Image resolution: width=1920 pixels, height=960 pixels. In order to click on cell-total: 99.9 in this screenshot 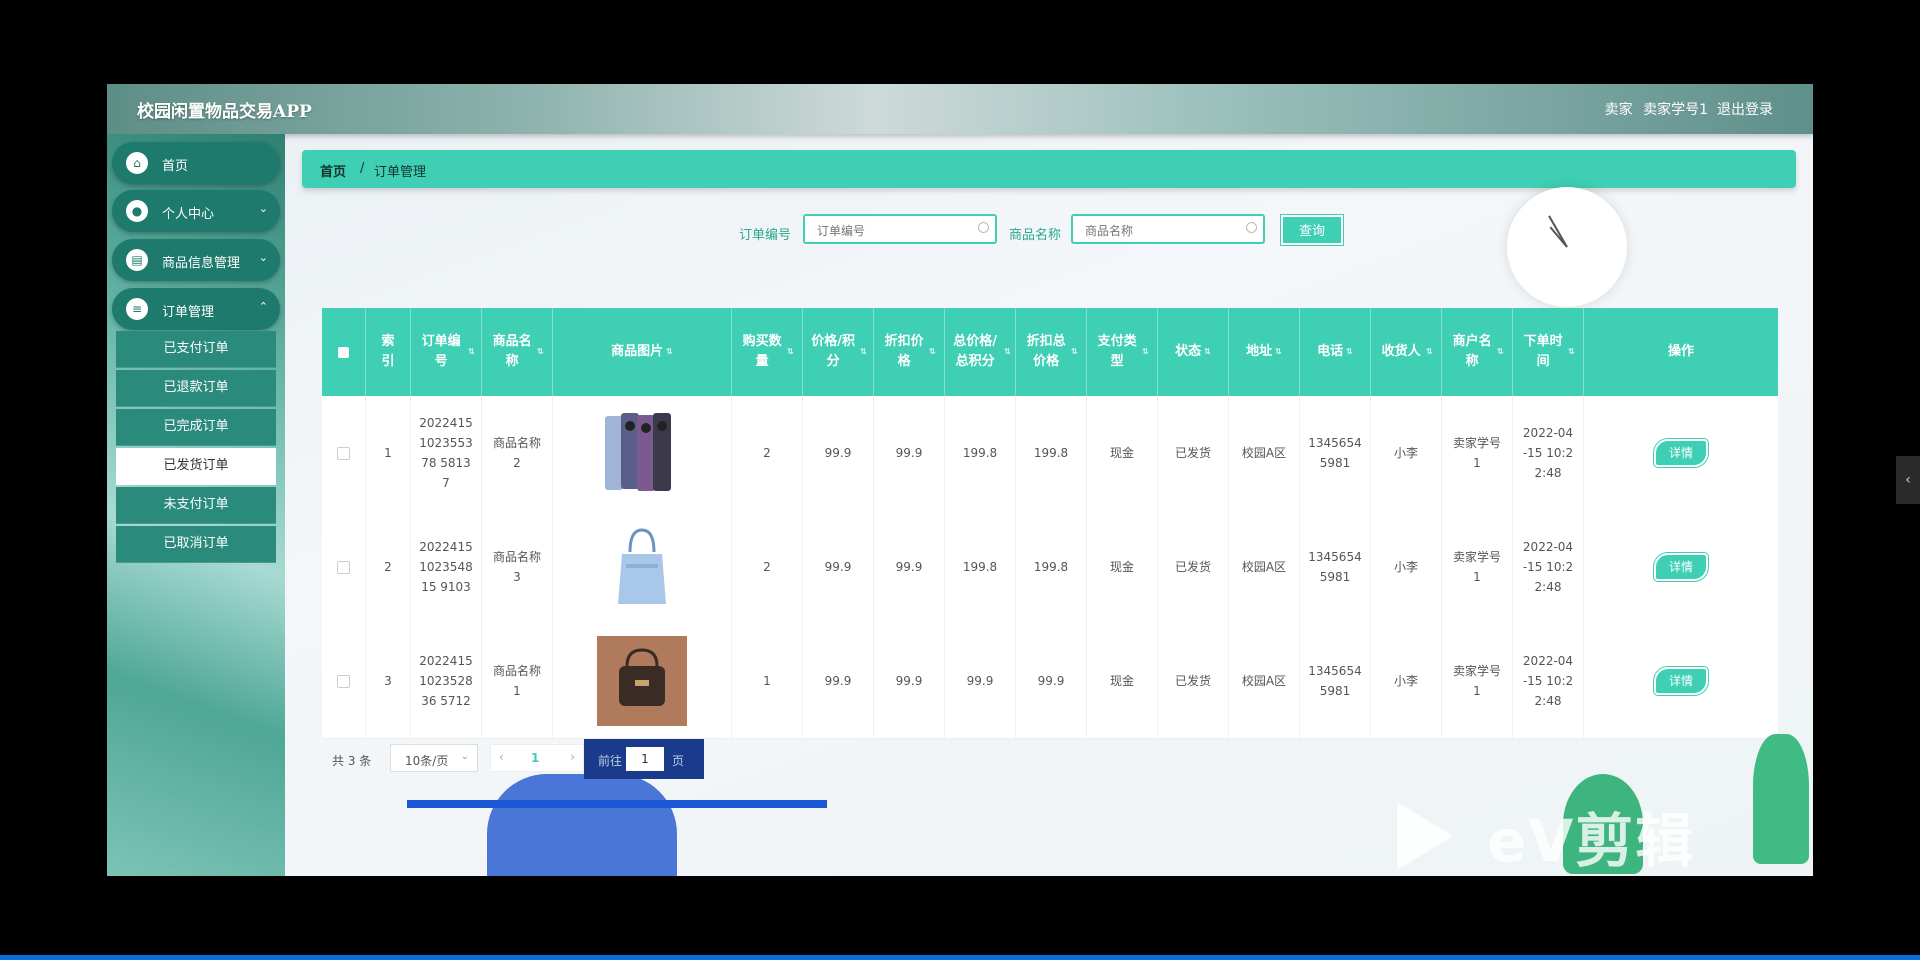, I will do `click(980, 681)`.